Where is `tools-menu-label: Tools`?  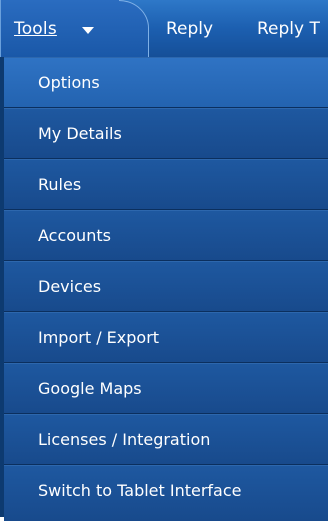 tools-menu-label: Tools is located at coordinates (35, 29).